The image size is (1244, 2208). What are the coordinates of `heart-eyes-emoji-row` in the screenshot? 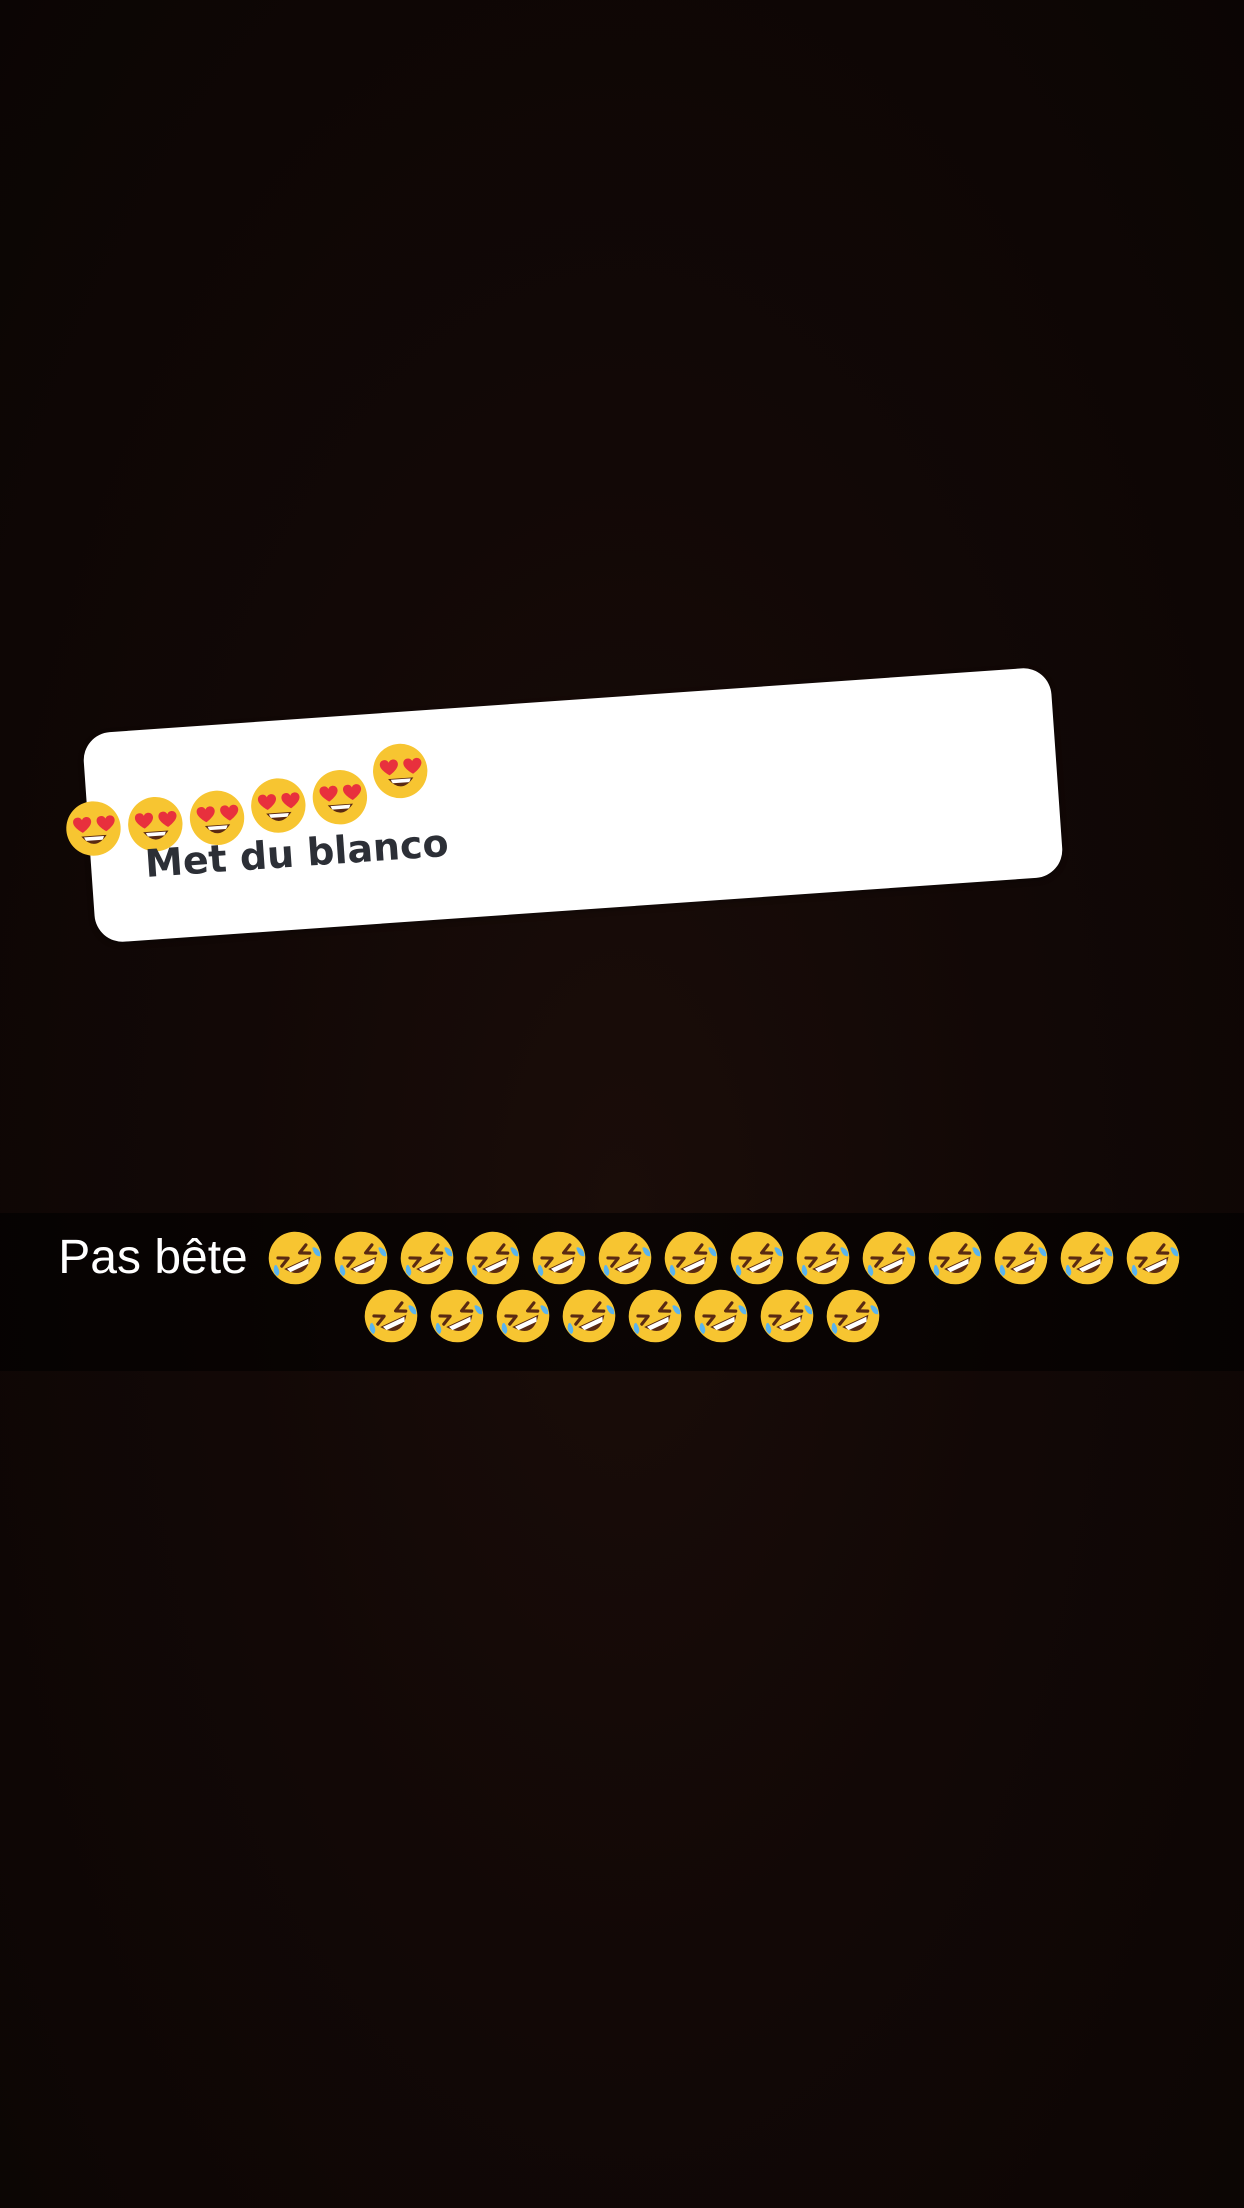 It's located at (245, 799).